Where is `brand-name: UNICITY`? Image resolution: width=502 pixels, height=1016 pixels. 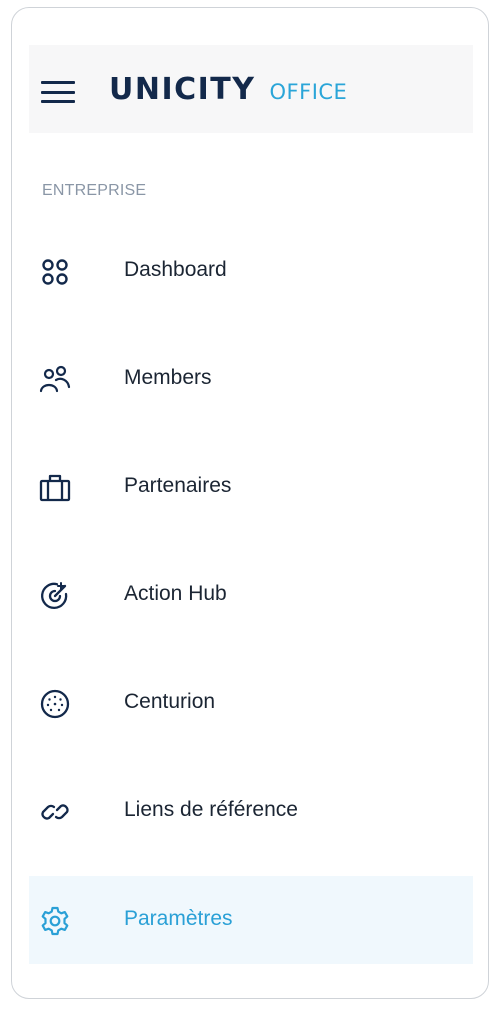 brand-name: UNICITY is located at coordinates (182, 89).